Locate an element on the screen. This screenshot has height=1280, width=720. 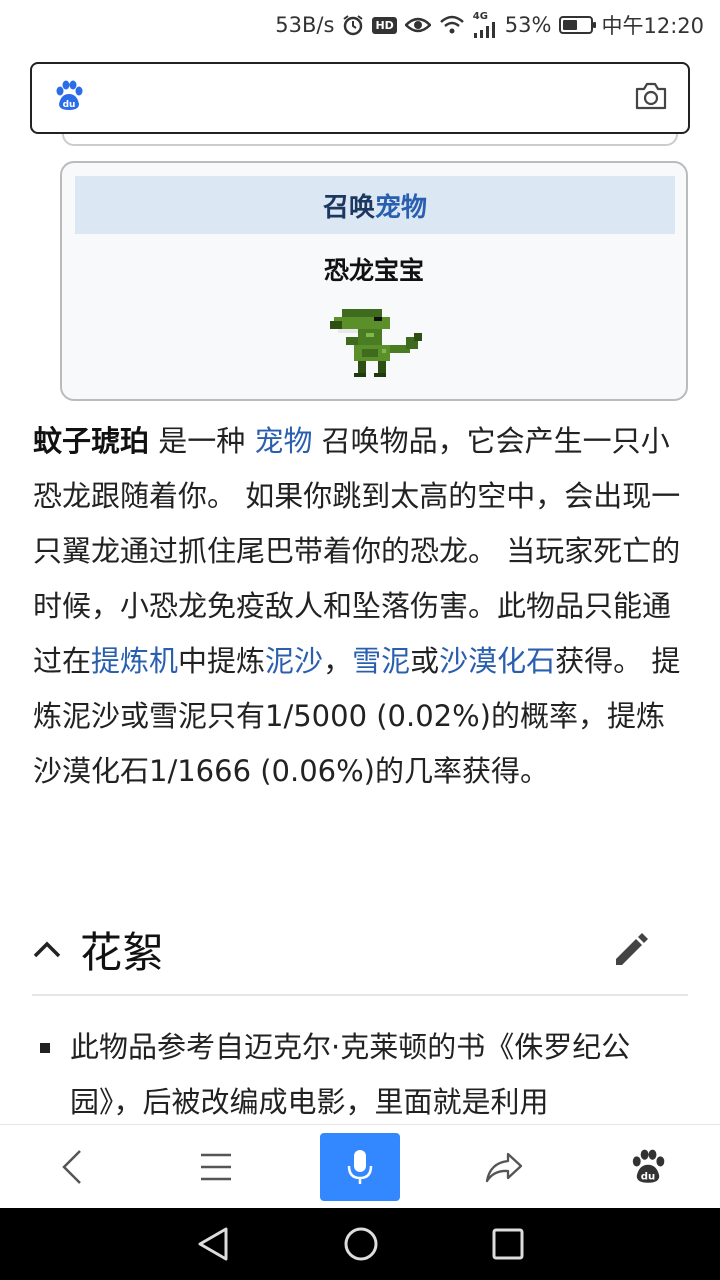
link-extractinator: 提炼机 is located at coordinates (134, 661).